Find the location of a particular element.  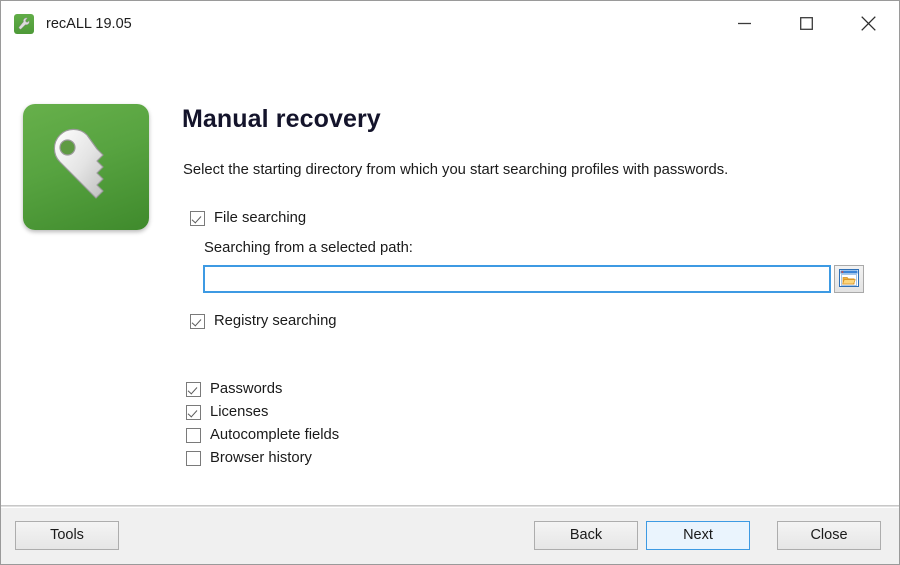

checkbox-registry-searching: Registry searching is located at coordinates (263, 321).